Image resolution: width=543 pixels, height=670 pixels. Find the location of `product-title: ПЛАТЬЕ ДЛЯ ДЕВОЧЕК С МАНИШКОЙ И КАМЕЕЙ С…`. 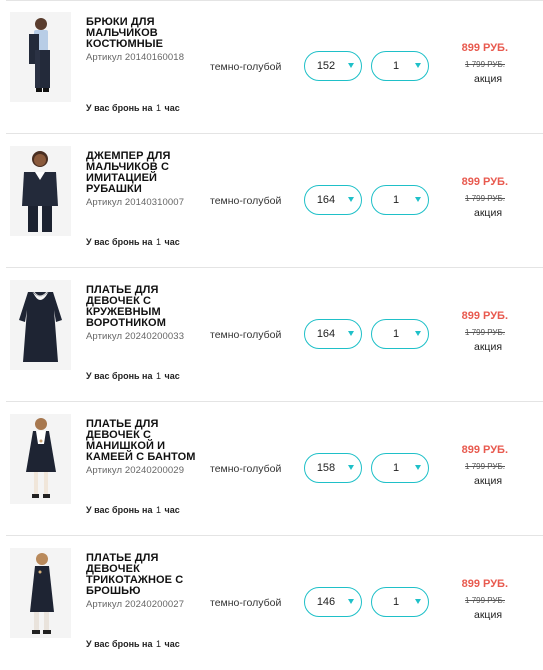

product-title: ПЛАТЬЕ ДЛЯ ДЕВОЧЕК С МАНИШКОЙ И КАМЕЕЙ С… is located at coordinates (142, 447).